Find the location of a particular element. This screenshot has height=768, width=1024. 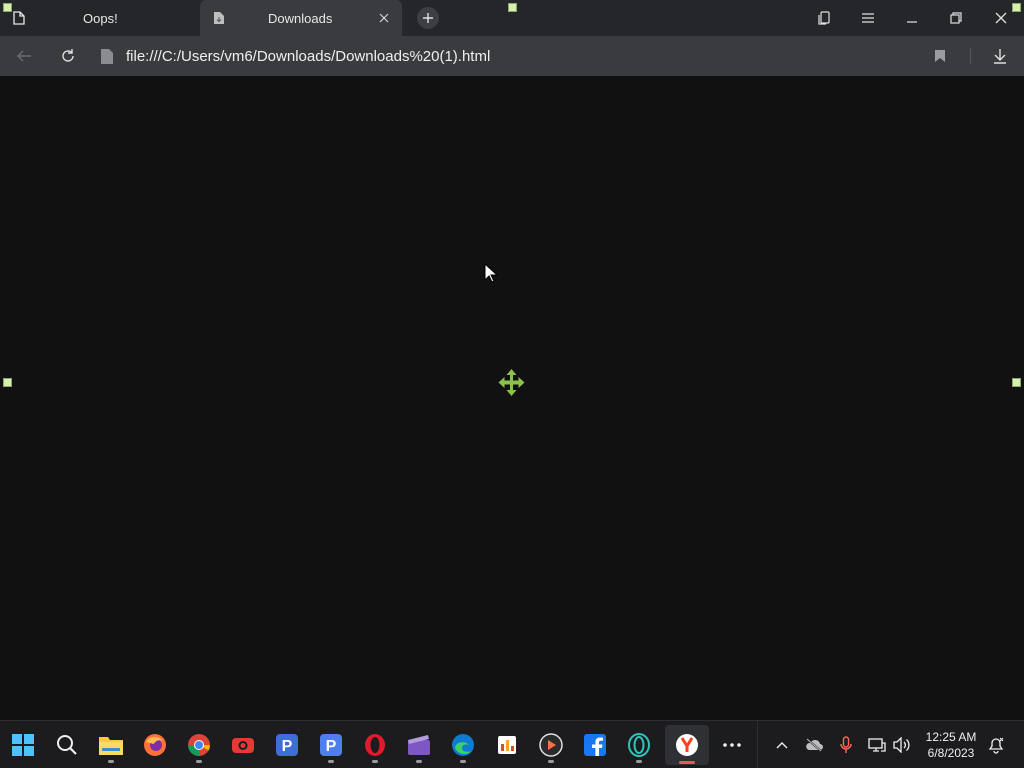

downloads-page-icon is located at coordinates (219, 18).